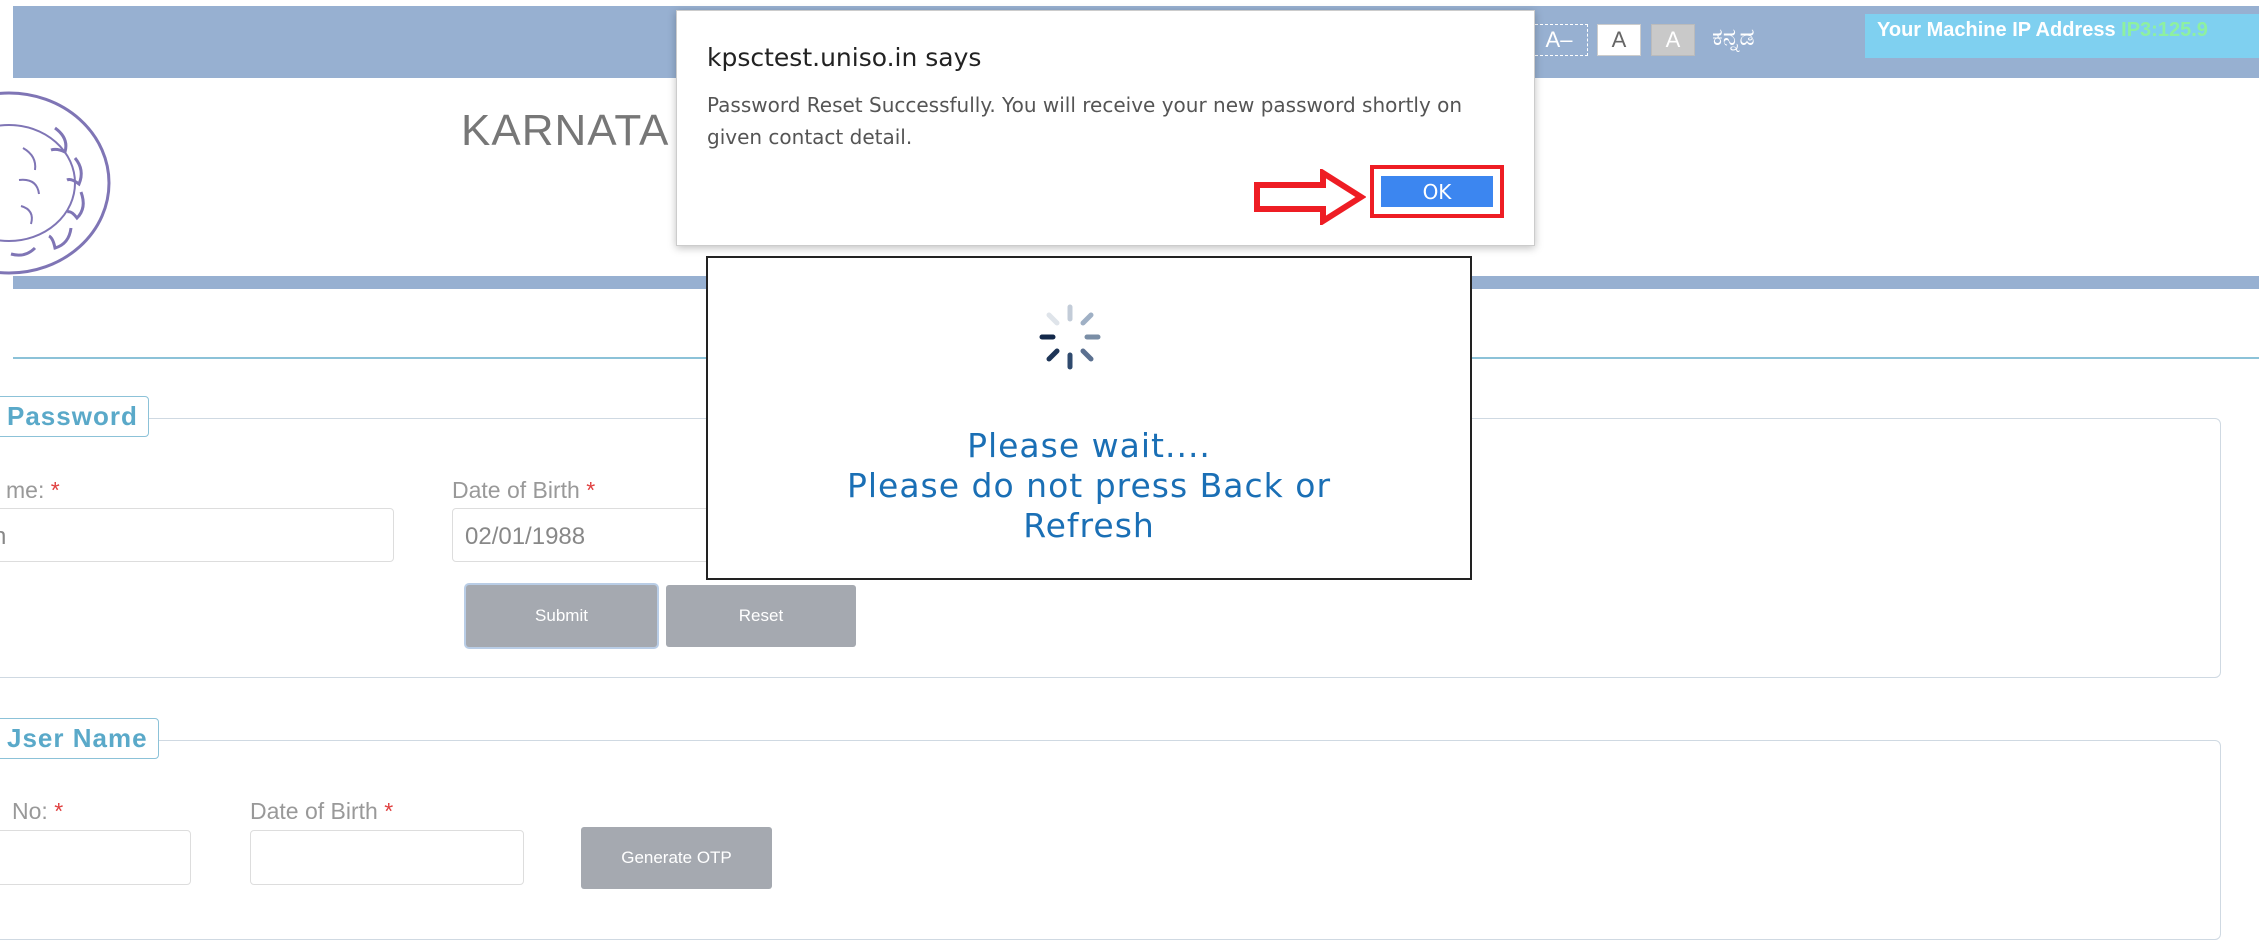 The height and width of the screenshot is (940, 2259). I want to click on ok-highlight-box: OK, so click(1437, 191).